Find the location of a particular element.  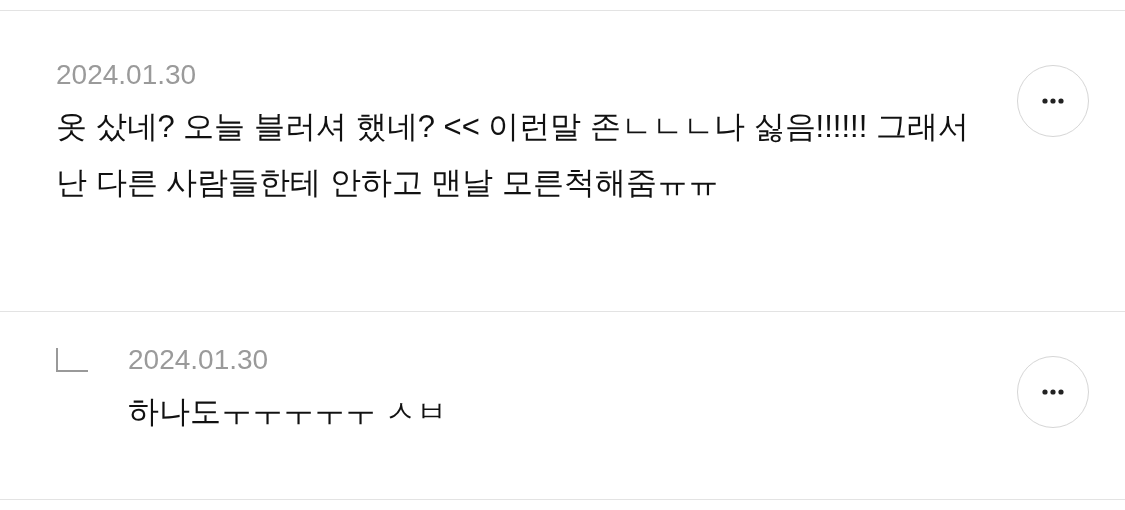

comment-text: 하나도ㅜㅜㅜㅜㅜ ㅅㅂ is located at coordinates (288, 412).